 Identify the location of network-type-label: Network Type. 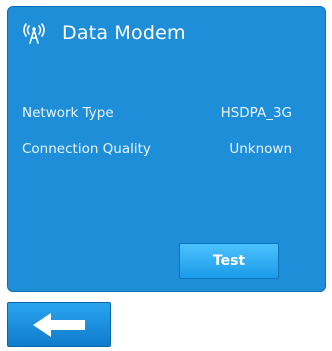
(68, 113).